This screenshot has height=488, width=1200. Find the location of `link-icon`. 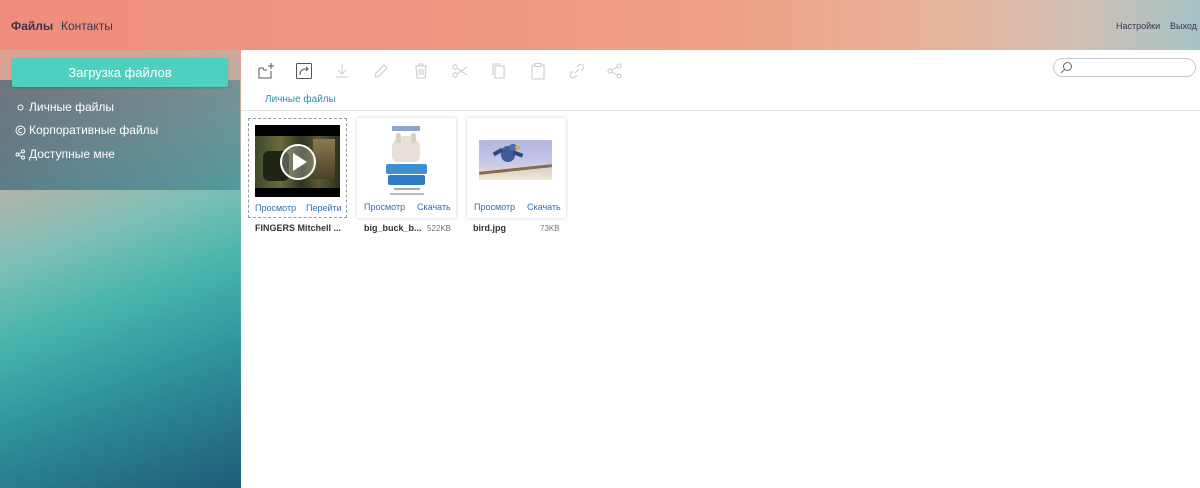

link-icon is located at coordinates (577, 71).